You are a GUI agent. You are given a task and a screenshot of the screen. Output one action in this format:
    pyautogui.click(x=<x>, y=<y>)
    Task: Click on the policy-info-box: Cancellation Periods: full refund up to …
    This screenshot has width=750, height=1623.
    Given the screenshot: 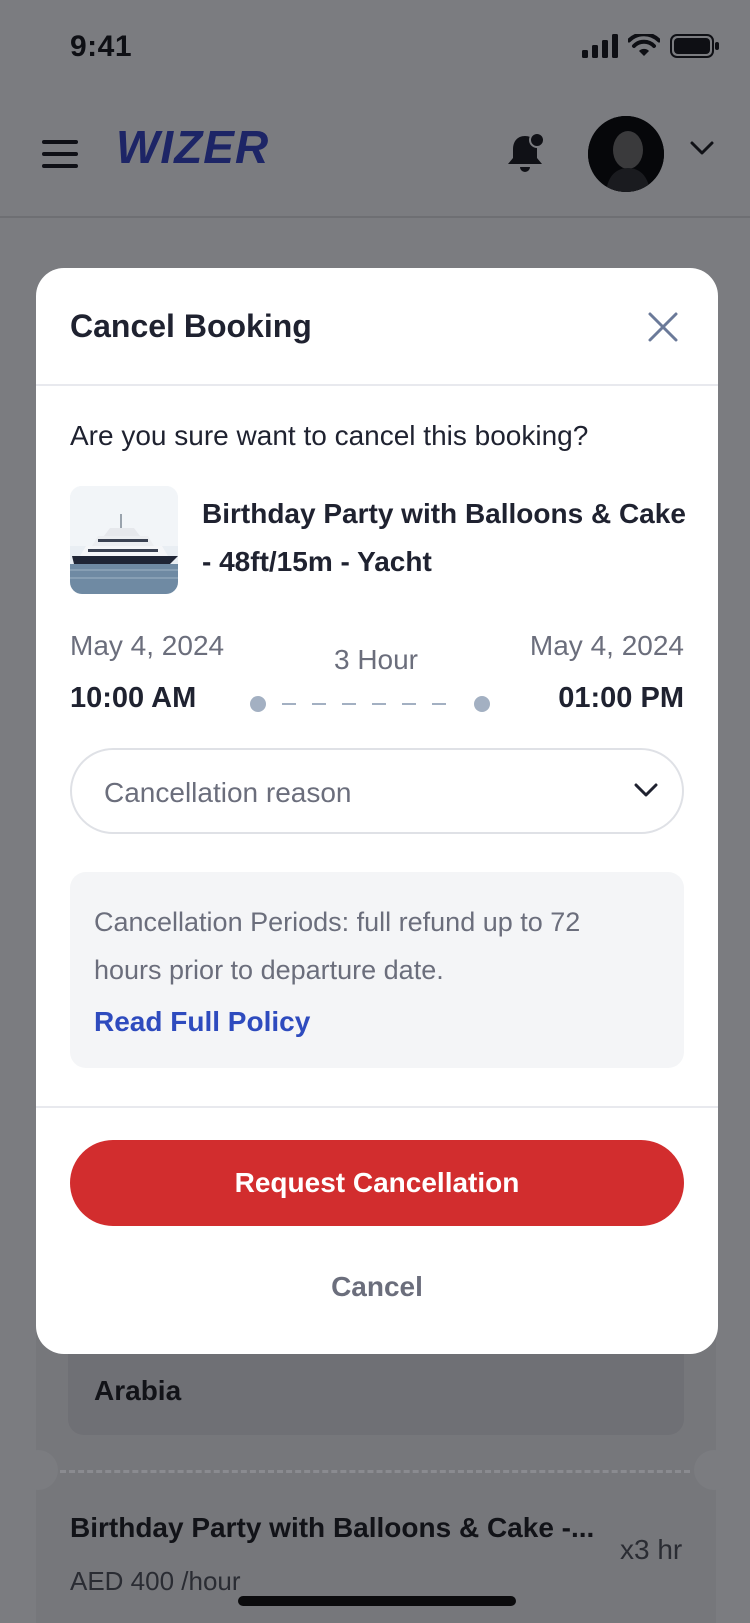 What is the action you would take?
    pyautogui.click(x=377, y=970)
    